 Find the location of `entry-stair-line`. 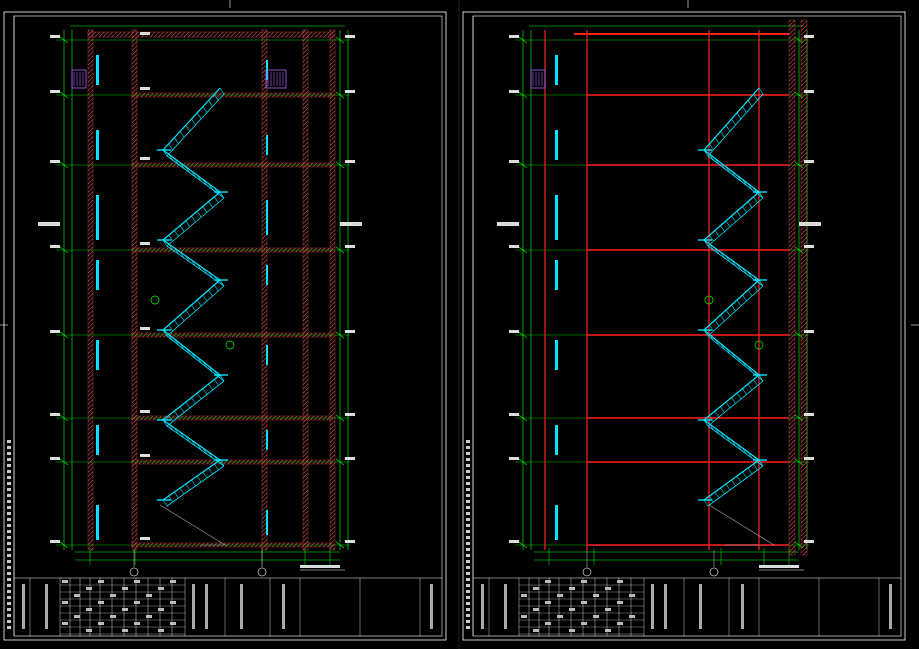

entry-stair-line is located at coordinates (741, 525).